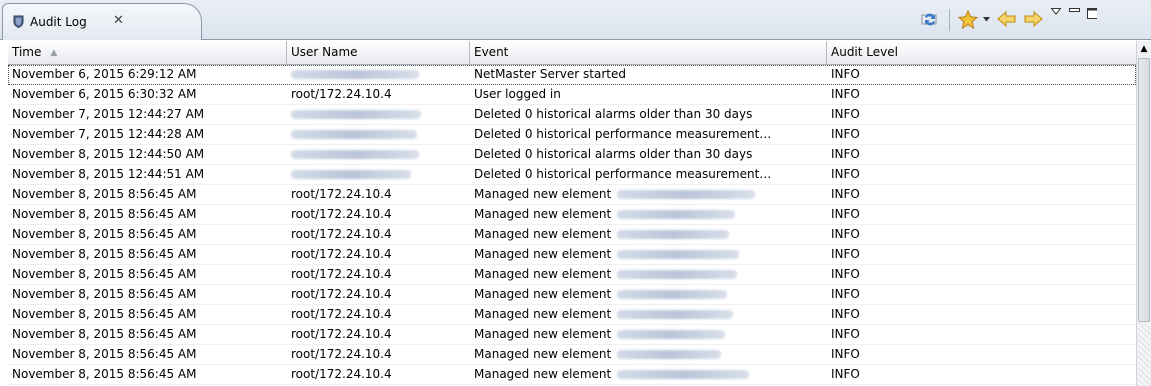 The height and width of the screenshot is (386, 1151). I want to click on refresh-icon, so click(930, 19).